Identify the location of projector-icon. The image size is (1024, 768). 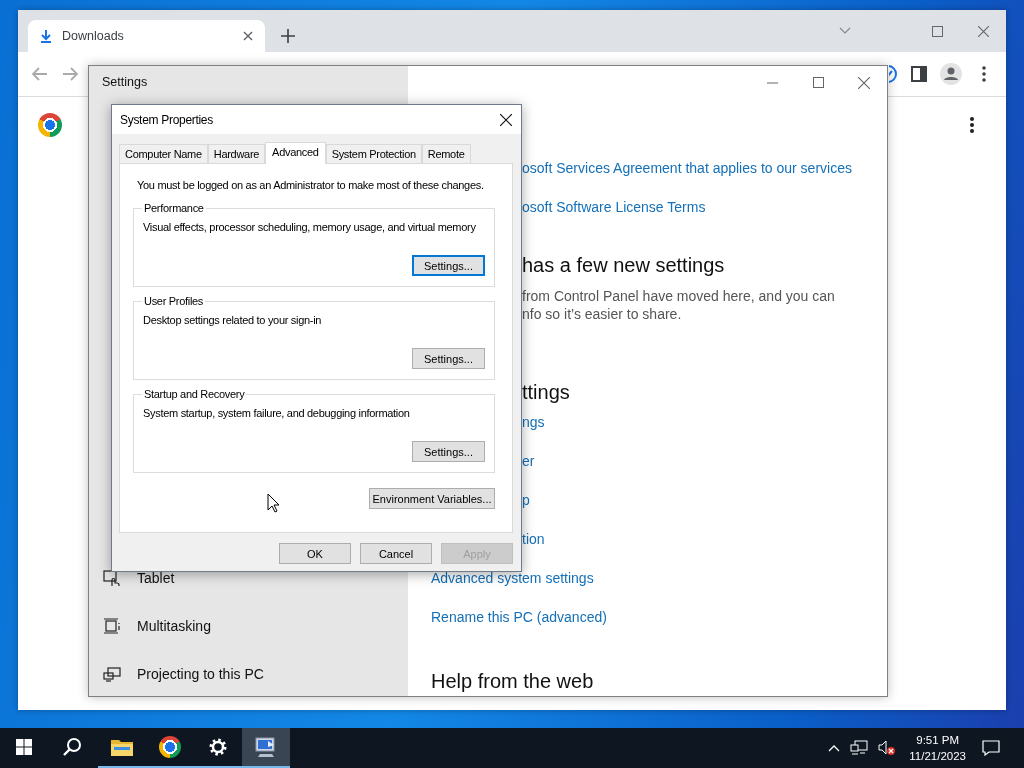
(112, 674).